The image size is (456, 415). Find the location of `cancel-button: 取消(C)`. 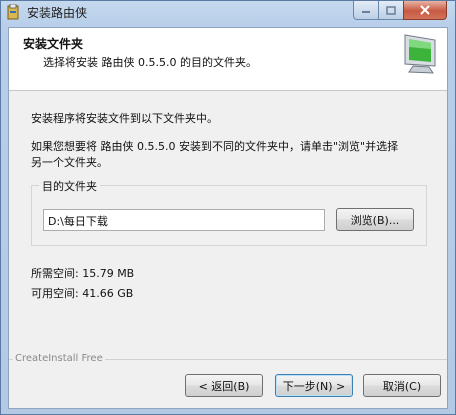

cancel-button: 取消(C) is located at coordinates (402, 385).